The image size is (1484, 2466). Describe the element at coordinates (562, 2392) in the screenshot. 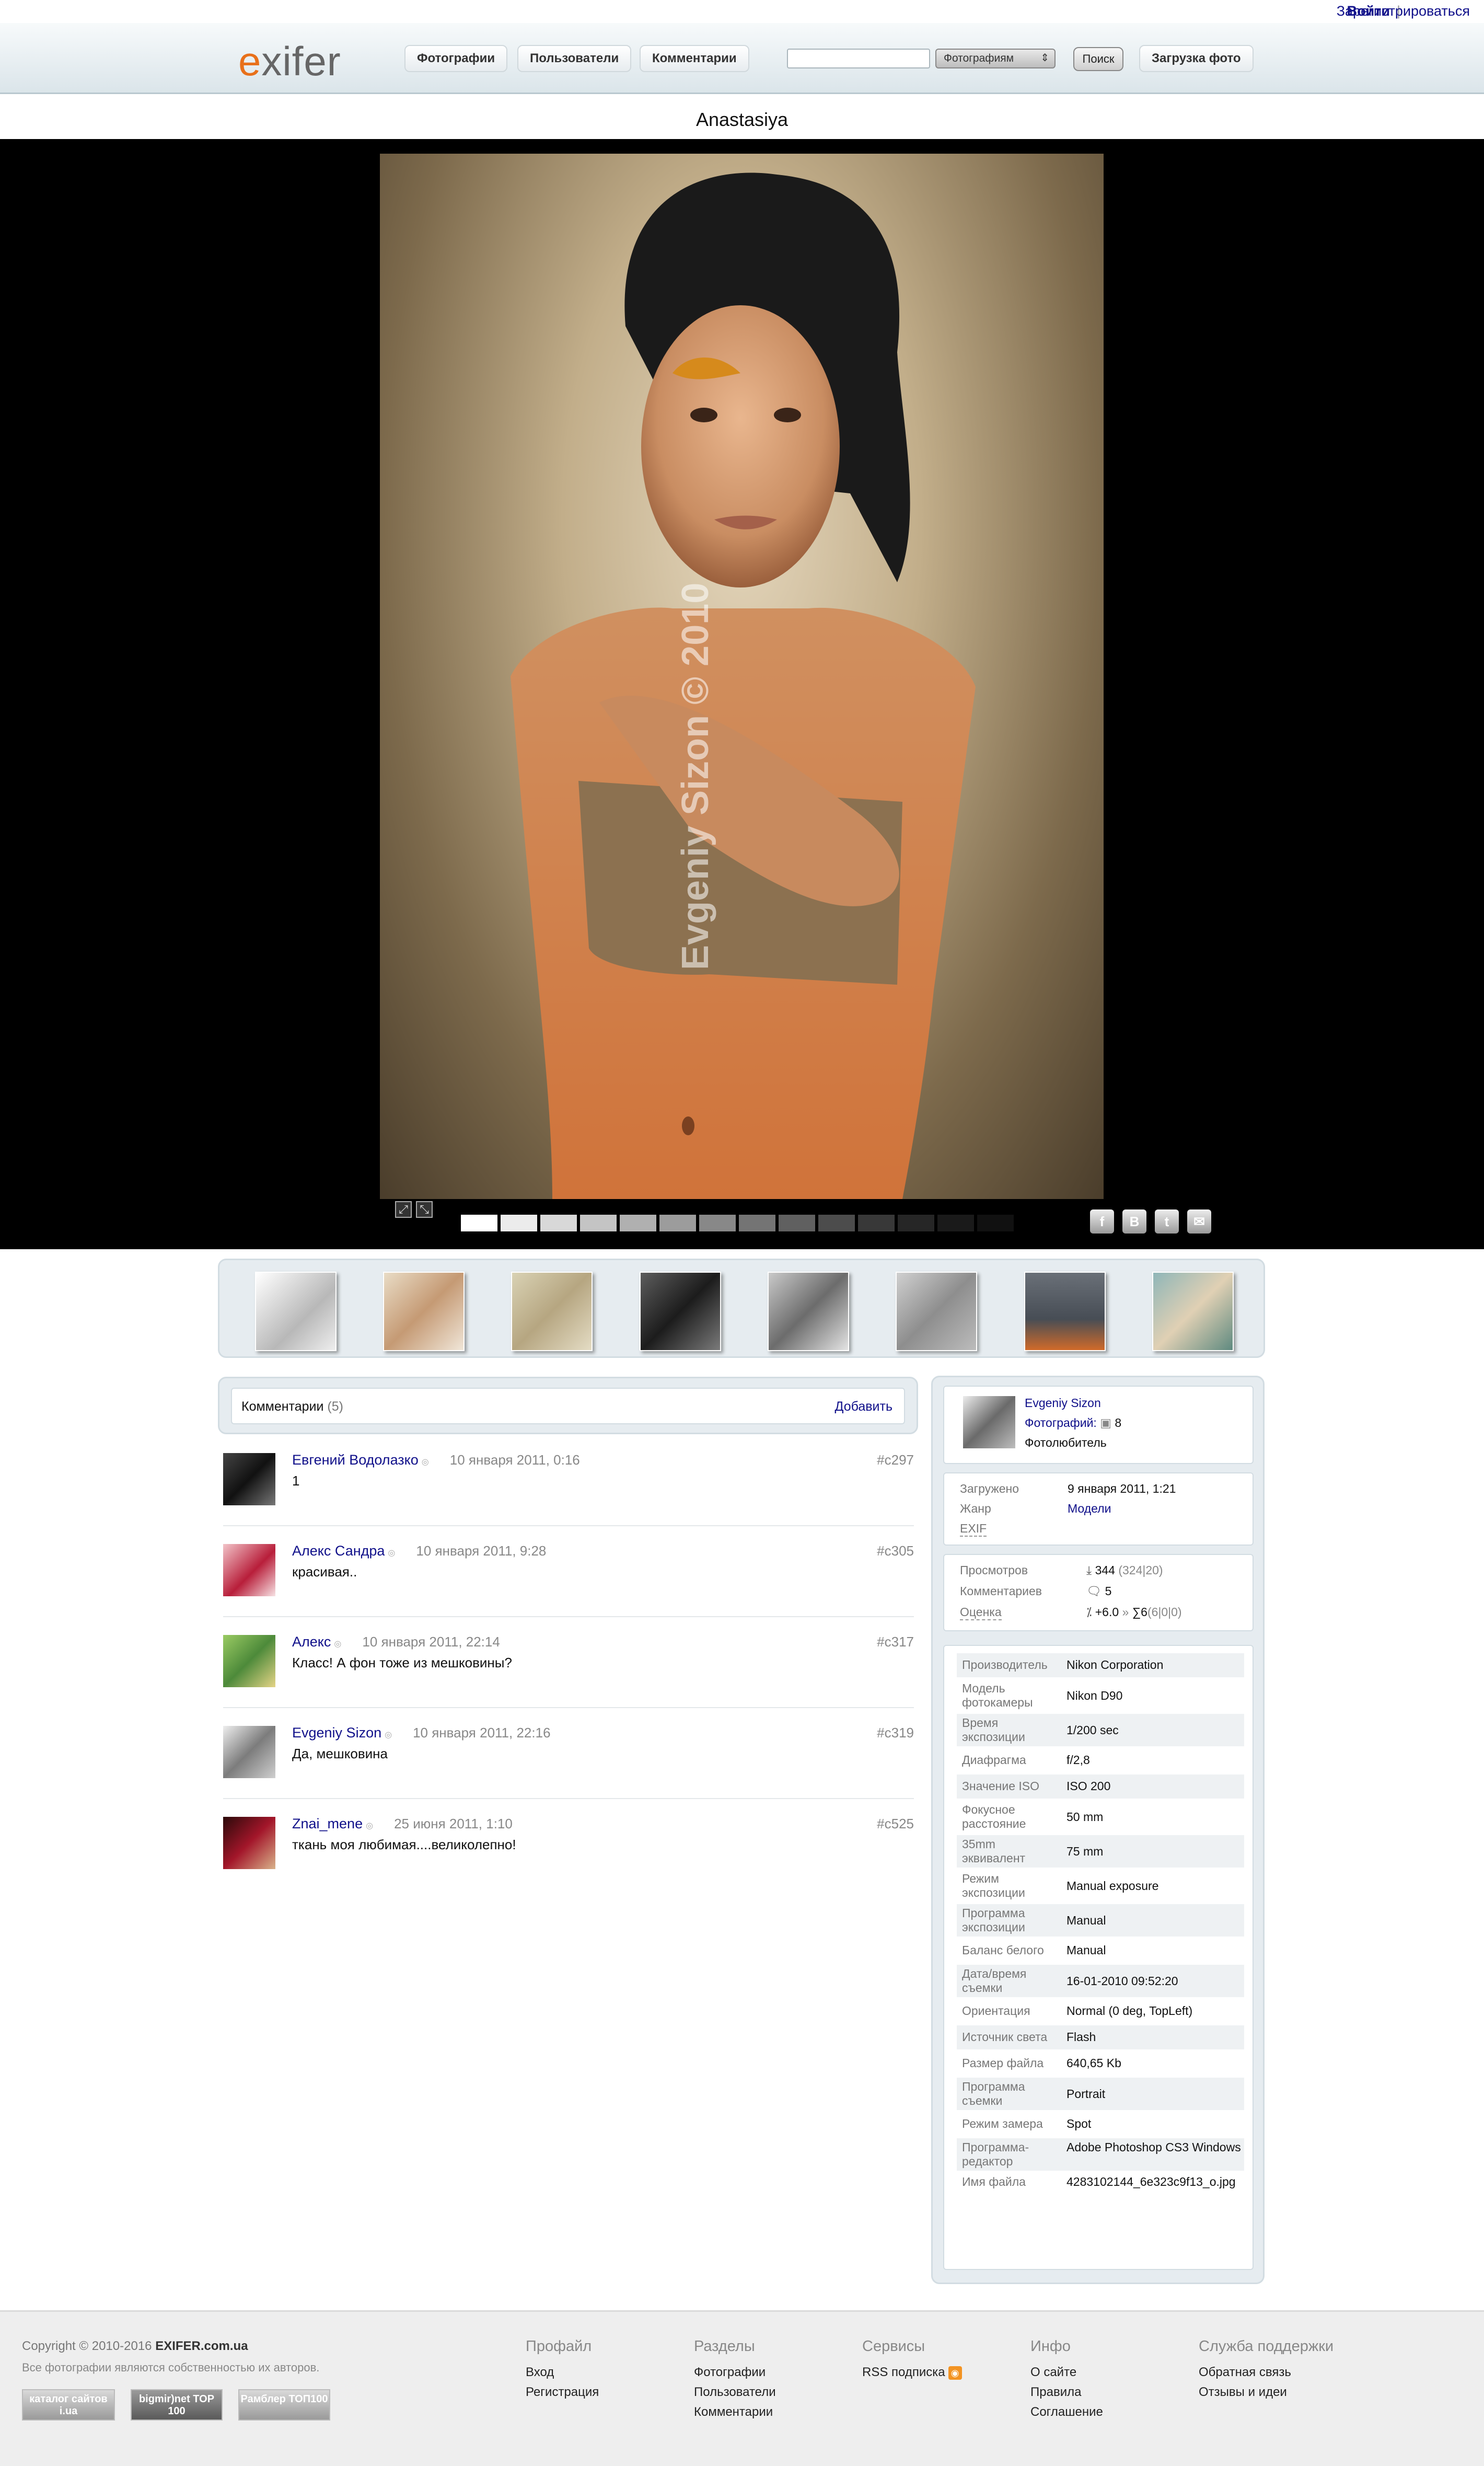

I see `footer-register-link: Регистрация` at that location.